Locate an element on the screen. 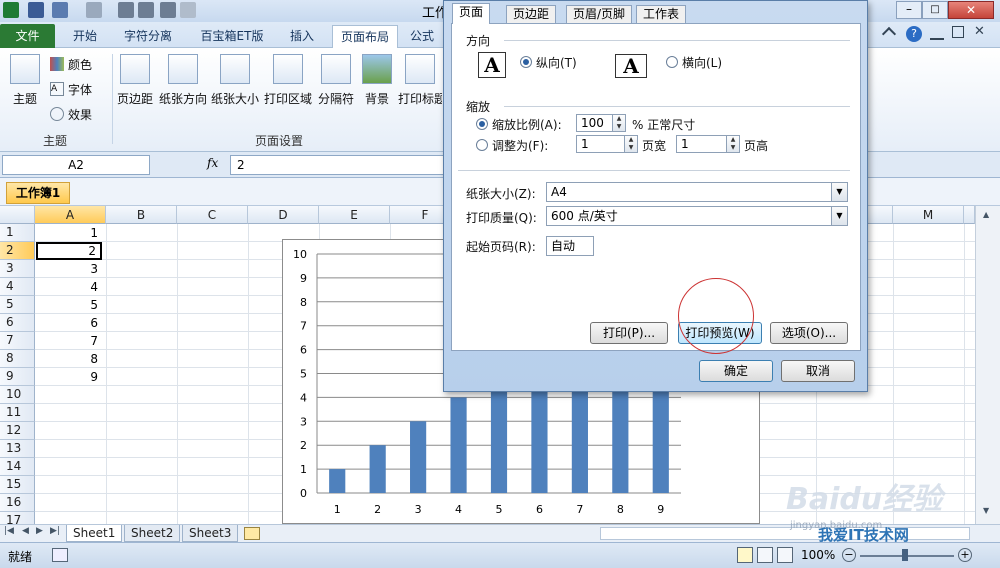 This screenshot has width=1000, height=568. tab-char-split: 字符分离 is located at coordinates (148, 36).